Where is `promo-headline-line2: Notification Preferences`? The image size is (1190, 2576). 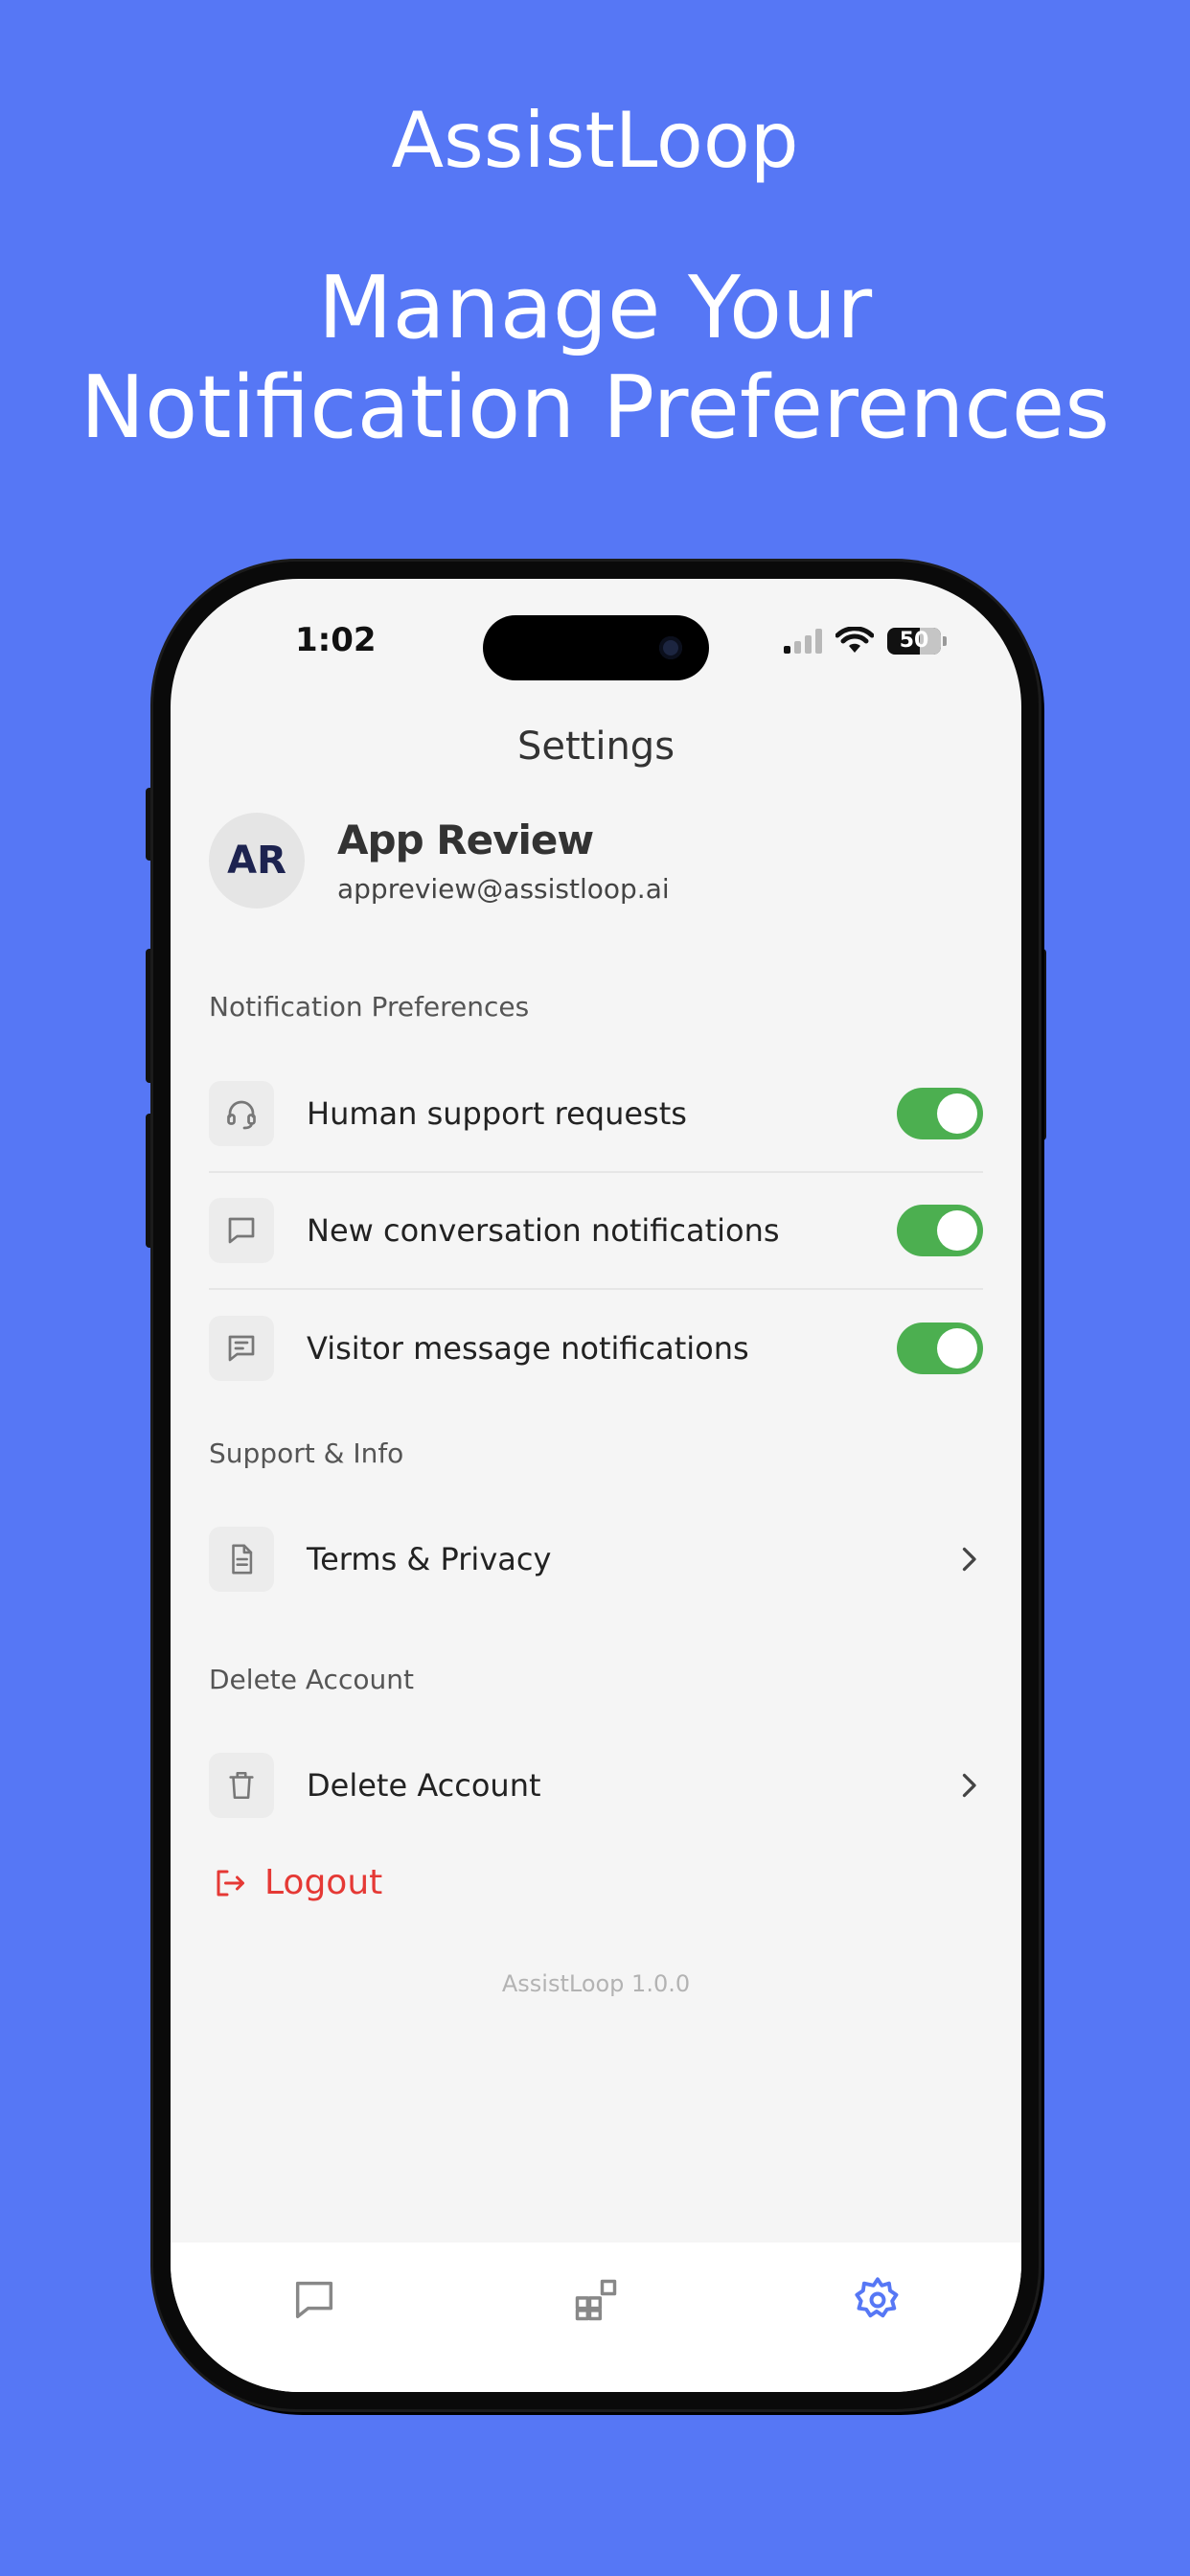 promo-headline-line2: Notification Preferences is located at coordinates (595, 407).